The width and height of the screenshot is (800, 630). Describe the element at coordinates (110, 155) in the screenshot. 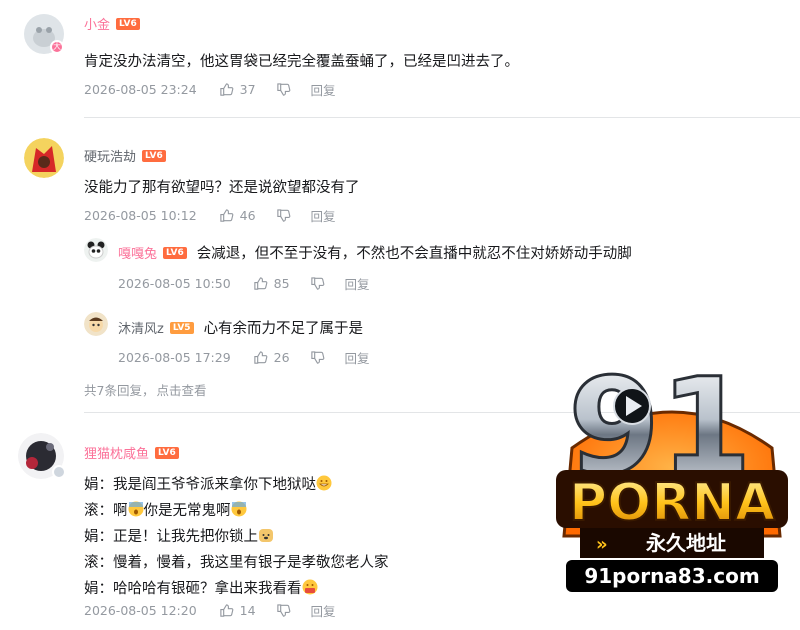

I see `username: 硬玩浩劫` at that location.